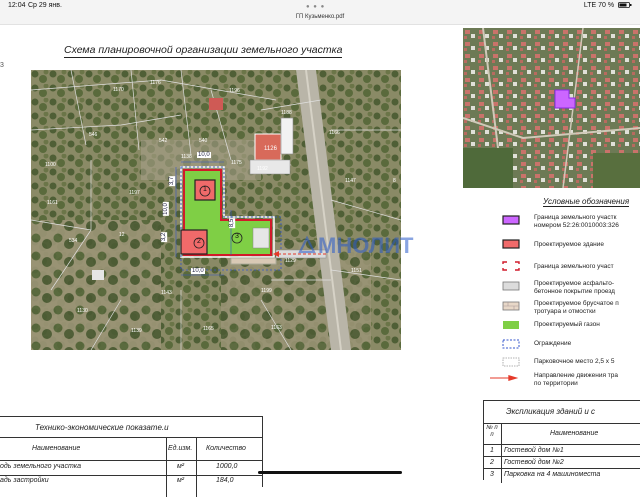  What do you see at coordinates (136, 331) in the screenshot?
I see `neighbor-label: 1139` at bounding box center [136, 331].